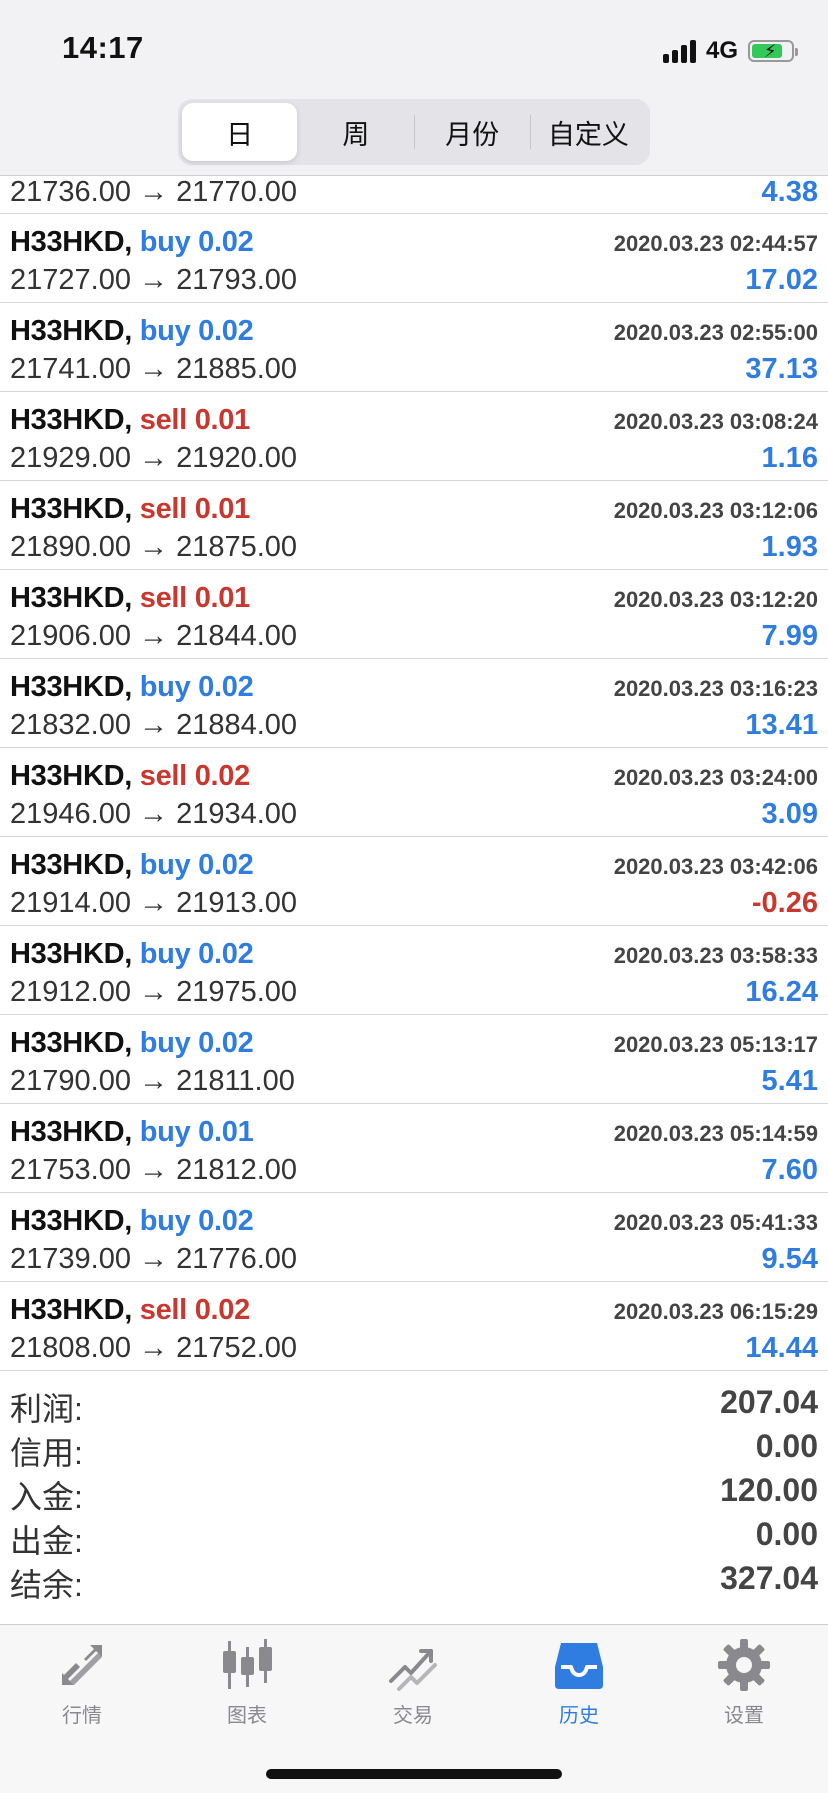 The width and height of the screenshot is (828, 1793). What do you see at coordinates (715, 1222) in the screenshot?
I see `trade-datetime: 2020.03.23 05:41:33` at bounding box center [715, 1222].